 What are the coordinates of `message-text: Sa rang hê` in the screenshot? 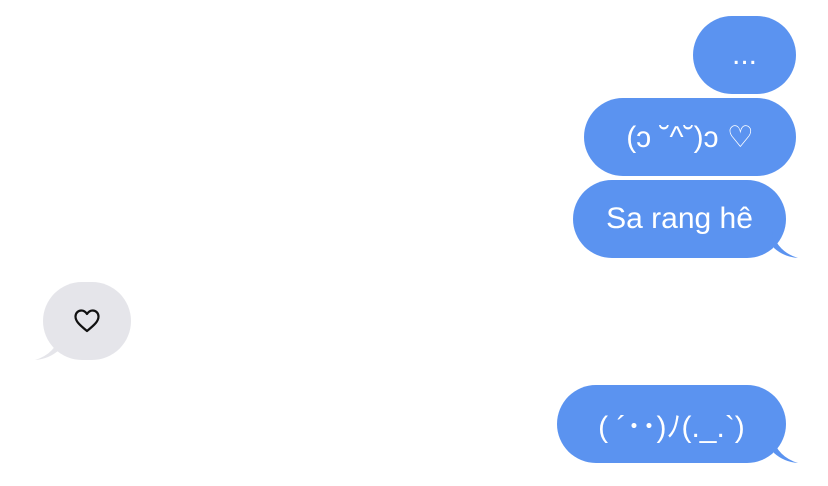 It's located at (679, 218).